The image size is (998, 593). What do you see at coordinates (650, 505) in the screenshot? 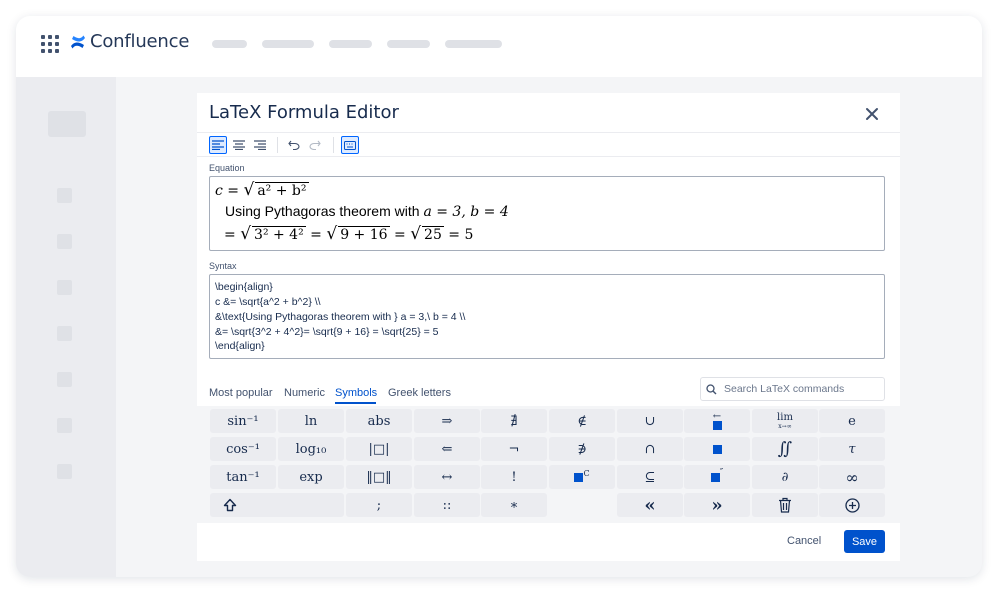
I see `key-move-left: «` at bounding box center [650, 505].